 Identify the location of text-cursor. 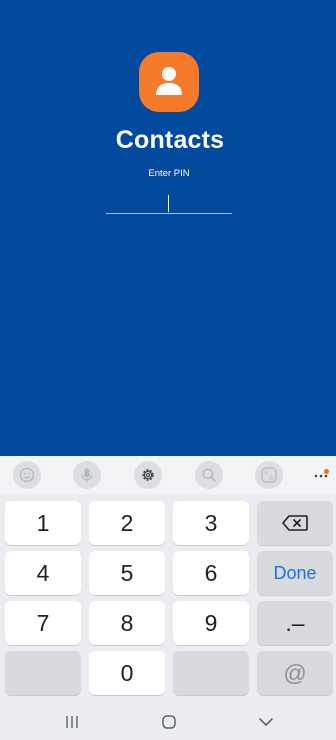
(168, 203).